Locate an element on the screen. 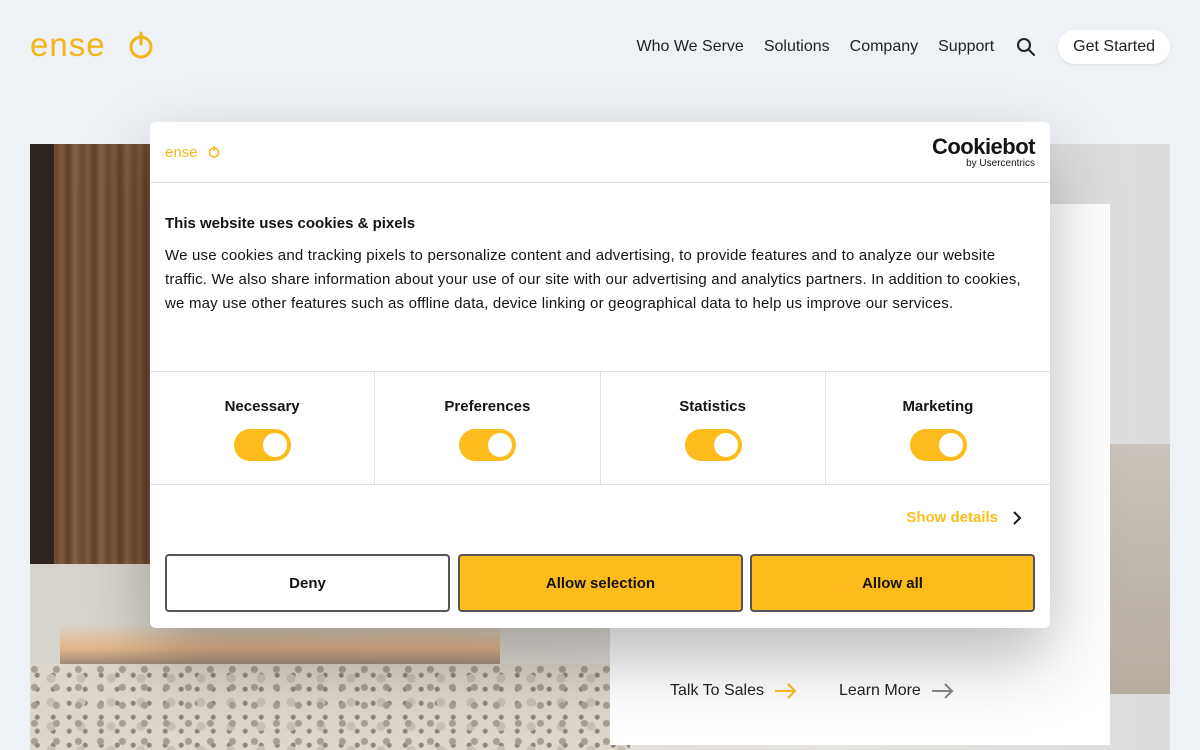  cookiebot-name: Cookiebot is located at coordinates (983, 146).